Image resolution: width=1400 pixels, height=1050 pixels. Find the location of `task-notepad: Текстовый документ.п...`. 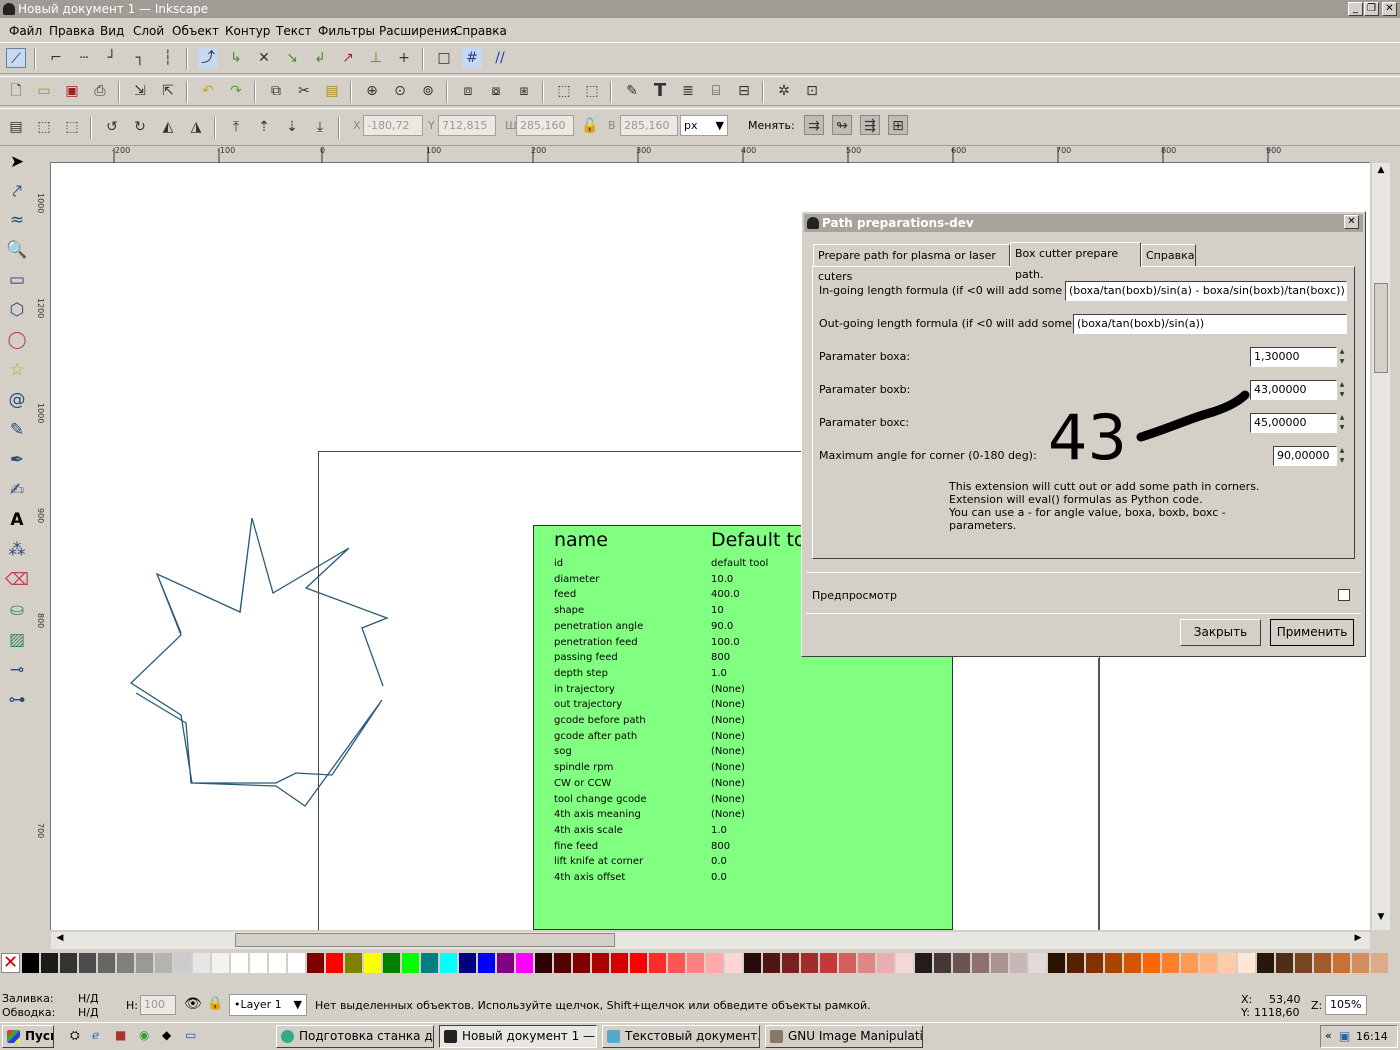

task-notepad: Текстовый документ.п... is located at coordinates (681, 1036).